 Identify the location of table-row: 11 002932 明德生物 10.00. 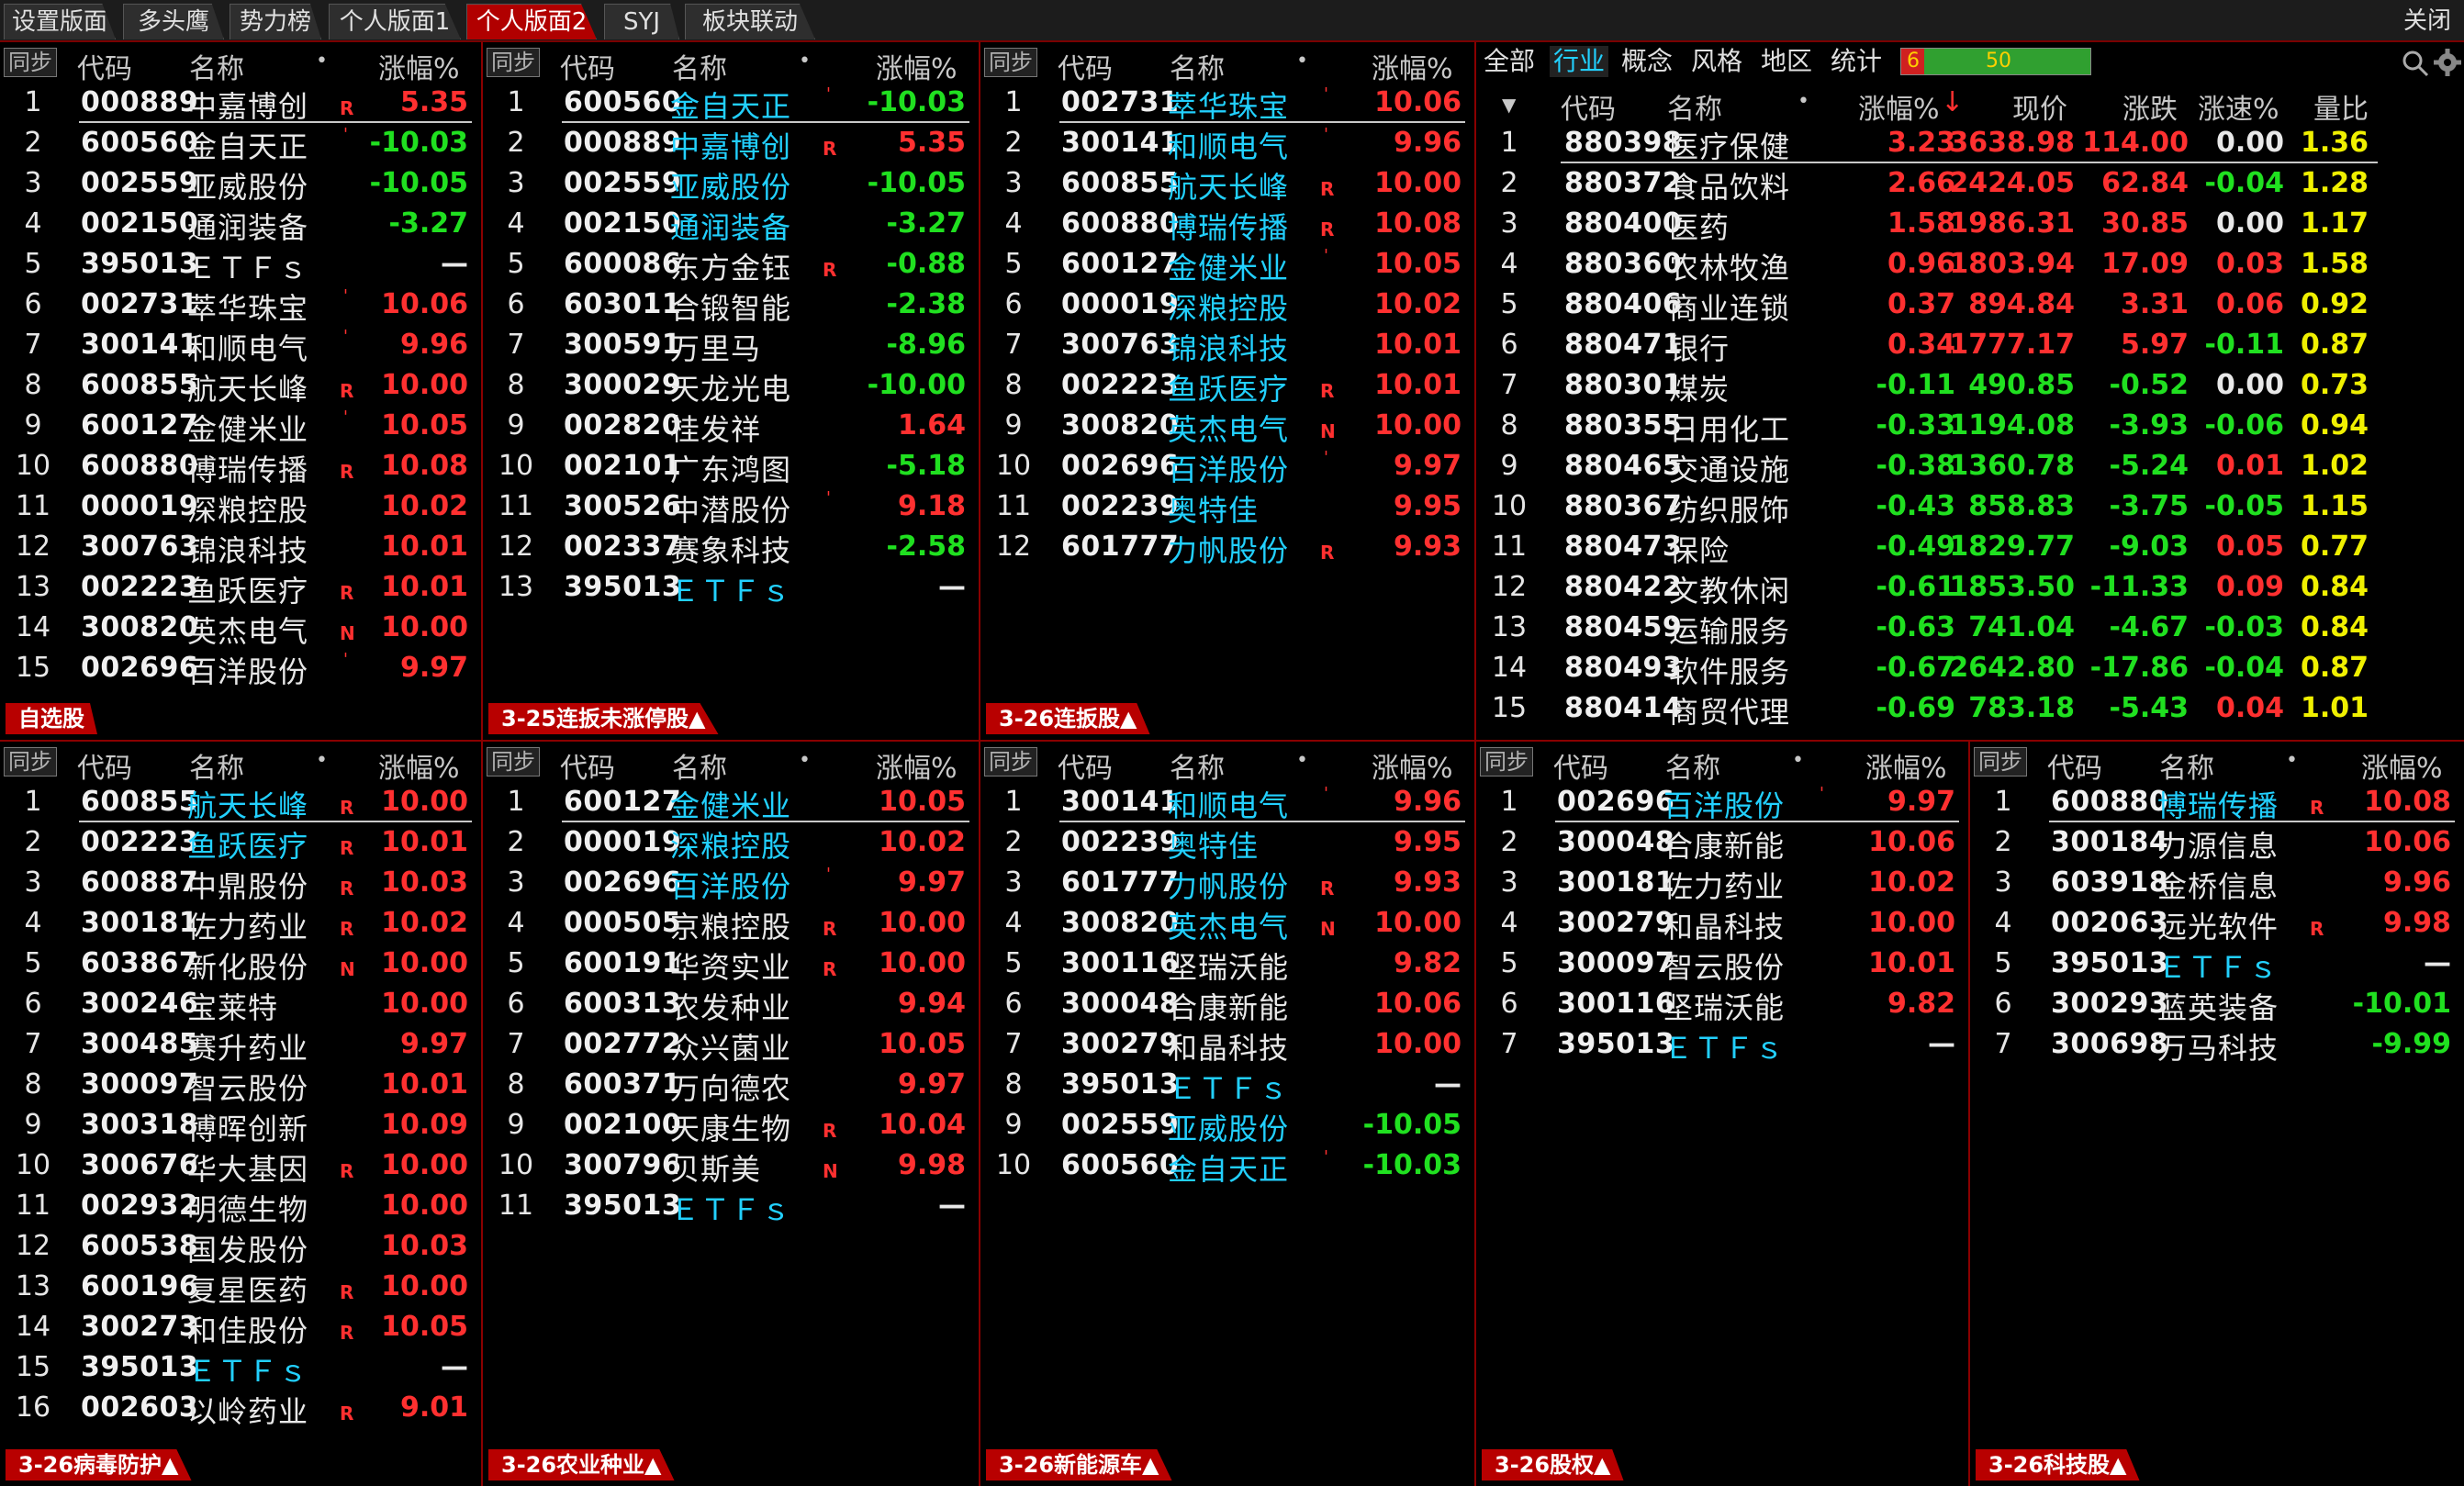
(240, 1206).